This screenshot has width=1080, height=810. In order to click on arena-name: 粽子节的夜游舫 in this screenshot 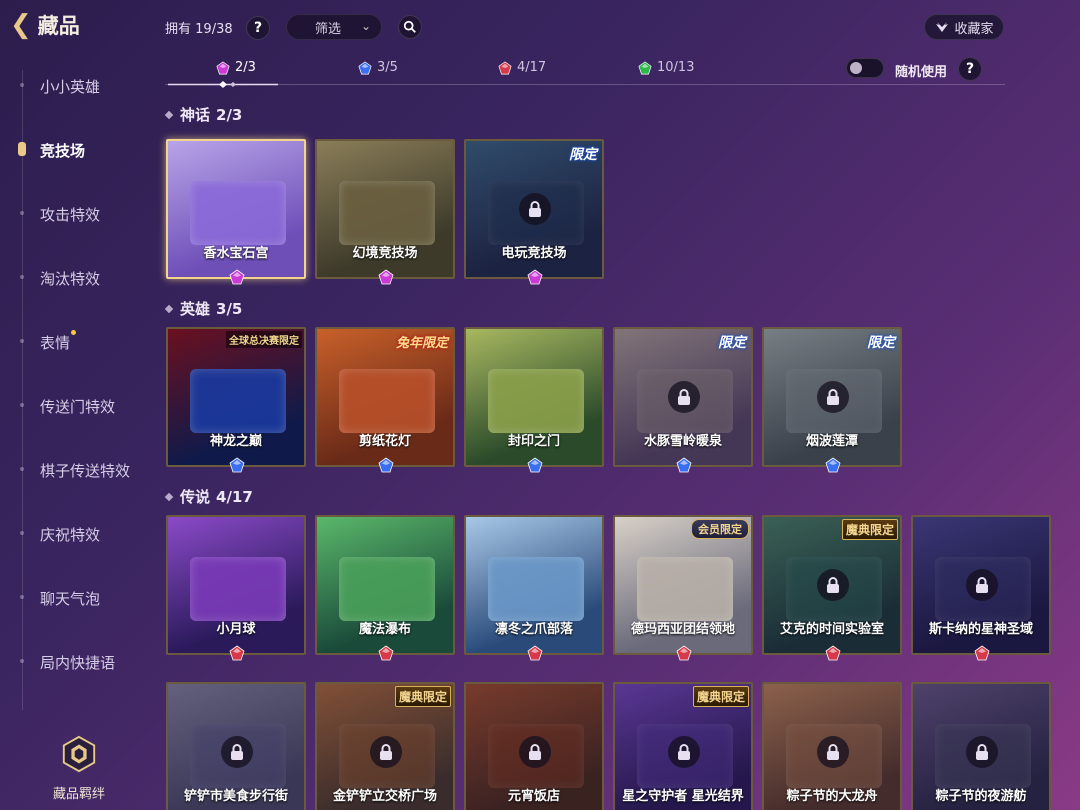, I will do `click(981, 796)`.